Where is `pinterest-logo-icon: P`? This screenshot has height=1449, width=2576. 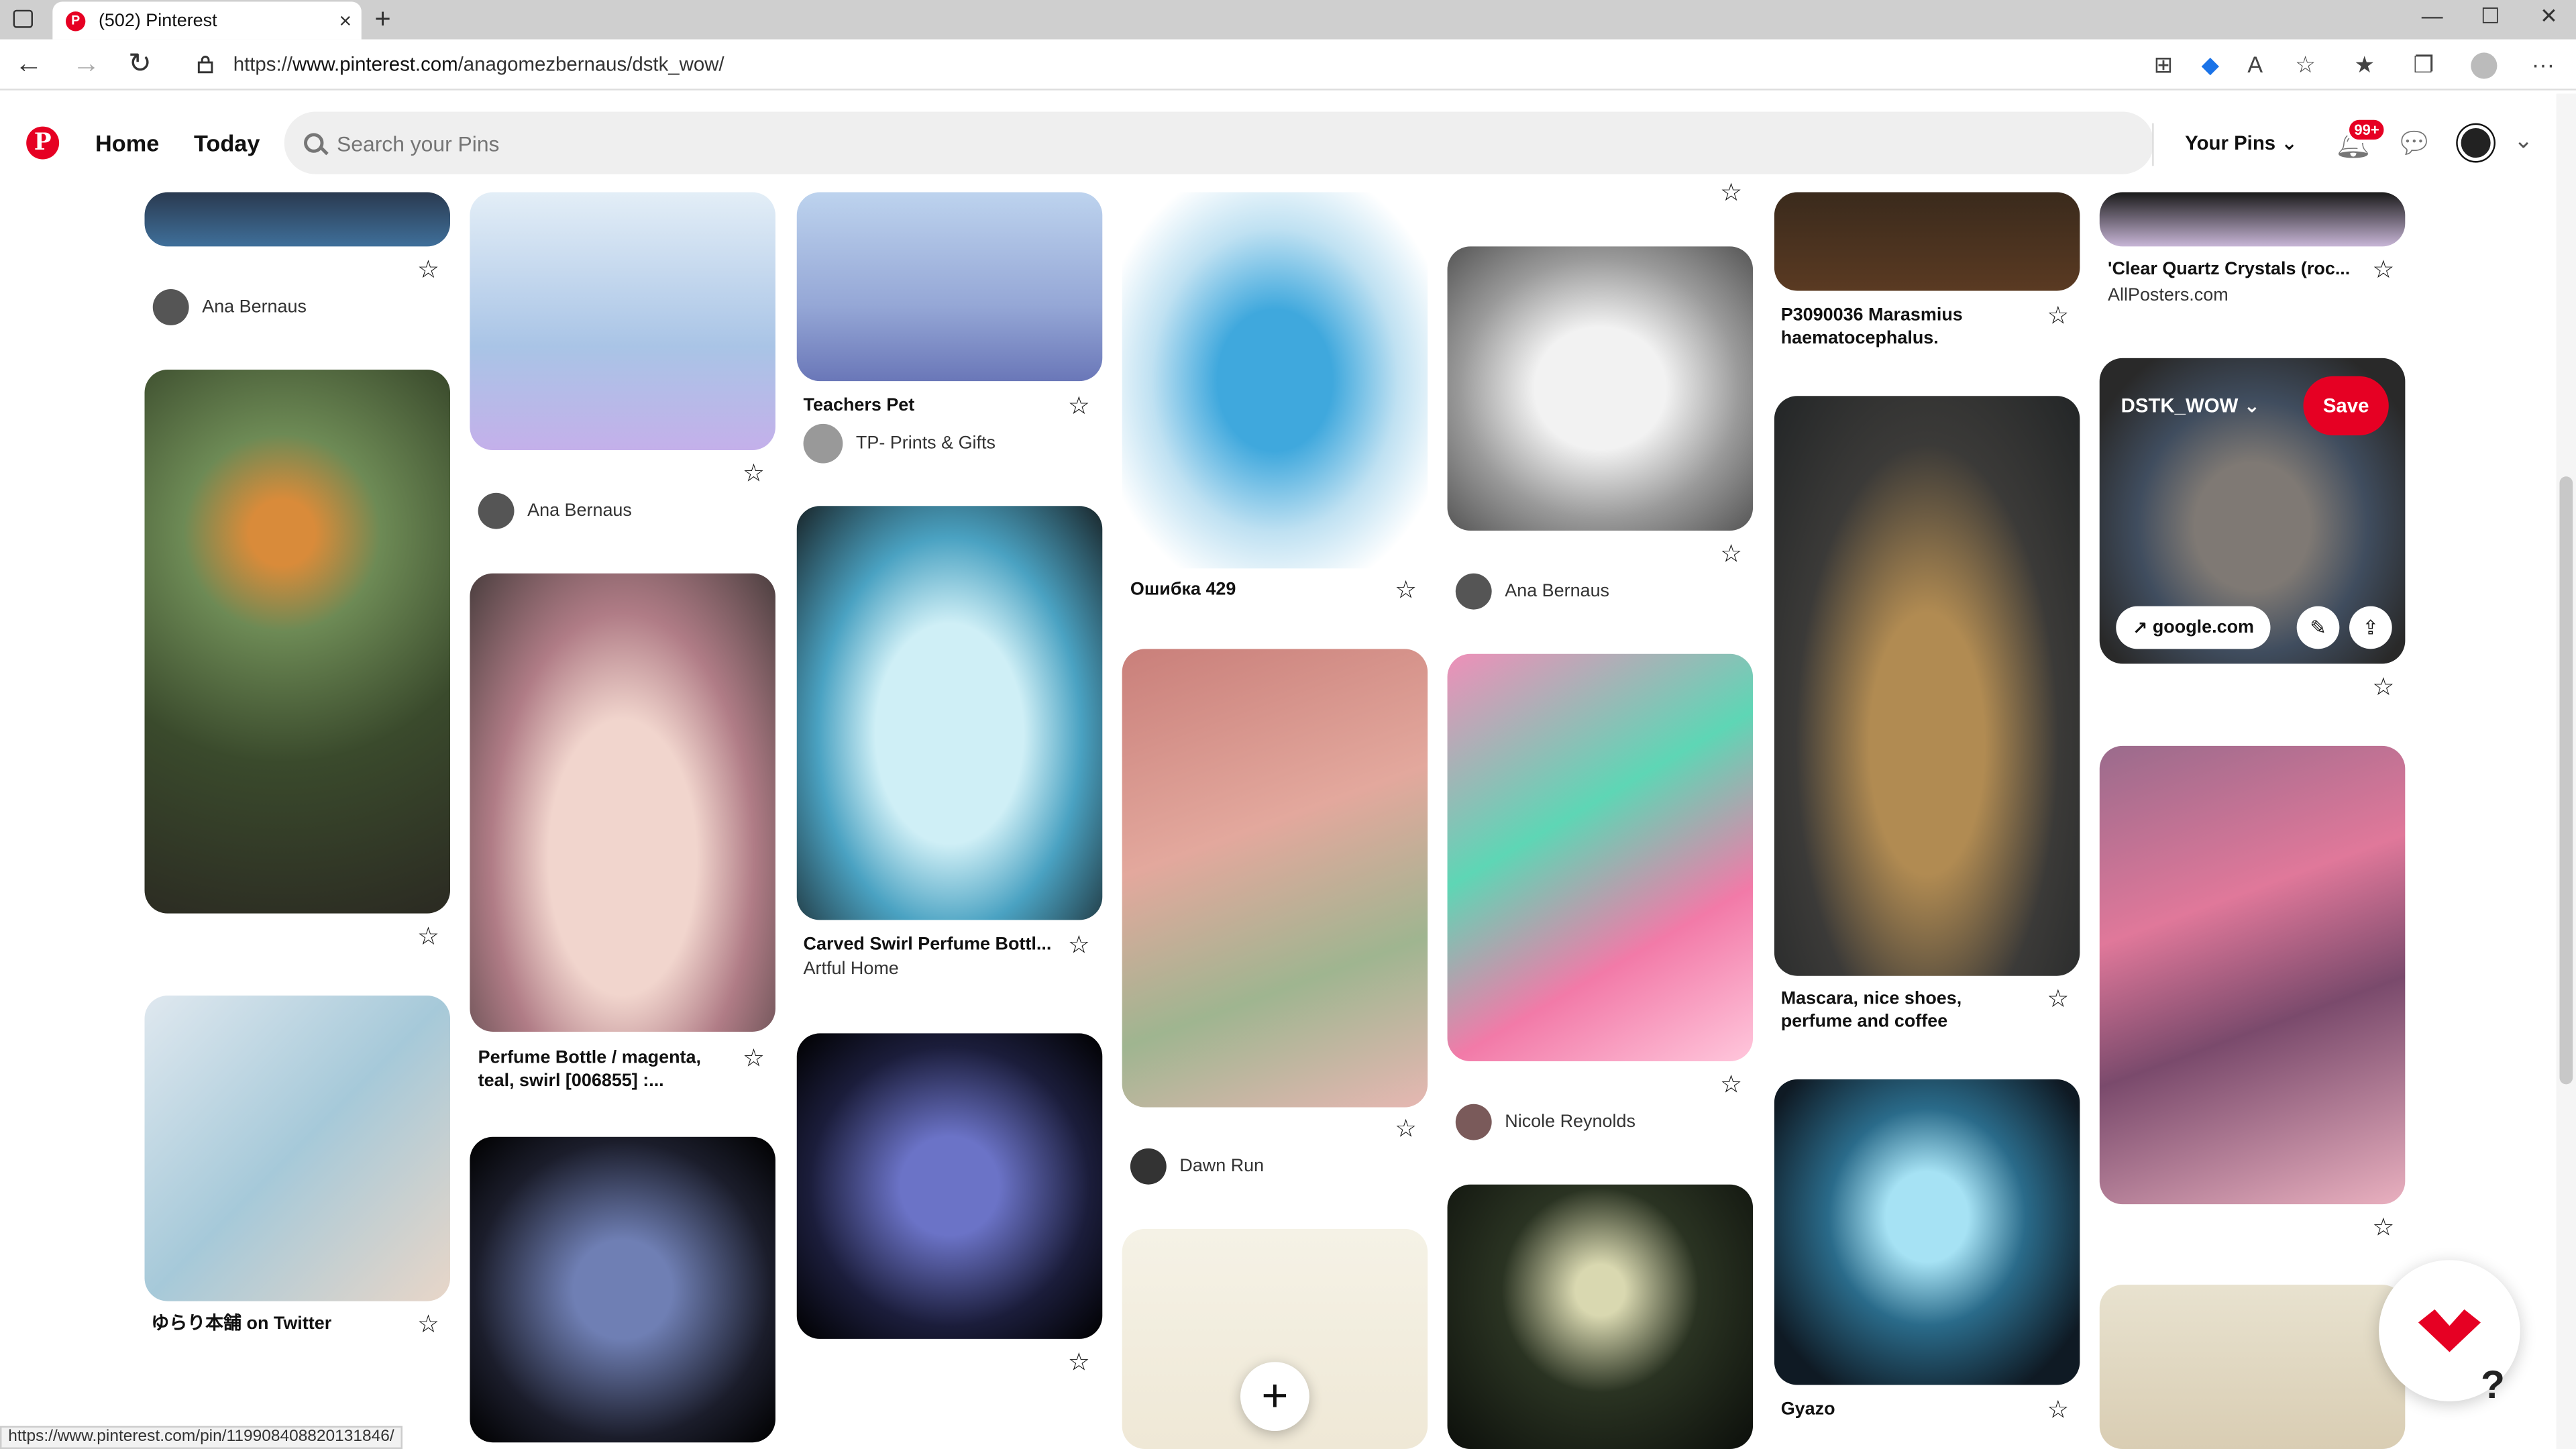
pinterest-logo-icon: P is located at coordinates (43, 143).